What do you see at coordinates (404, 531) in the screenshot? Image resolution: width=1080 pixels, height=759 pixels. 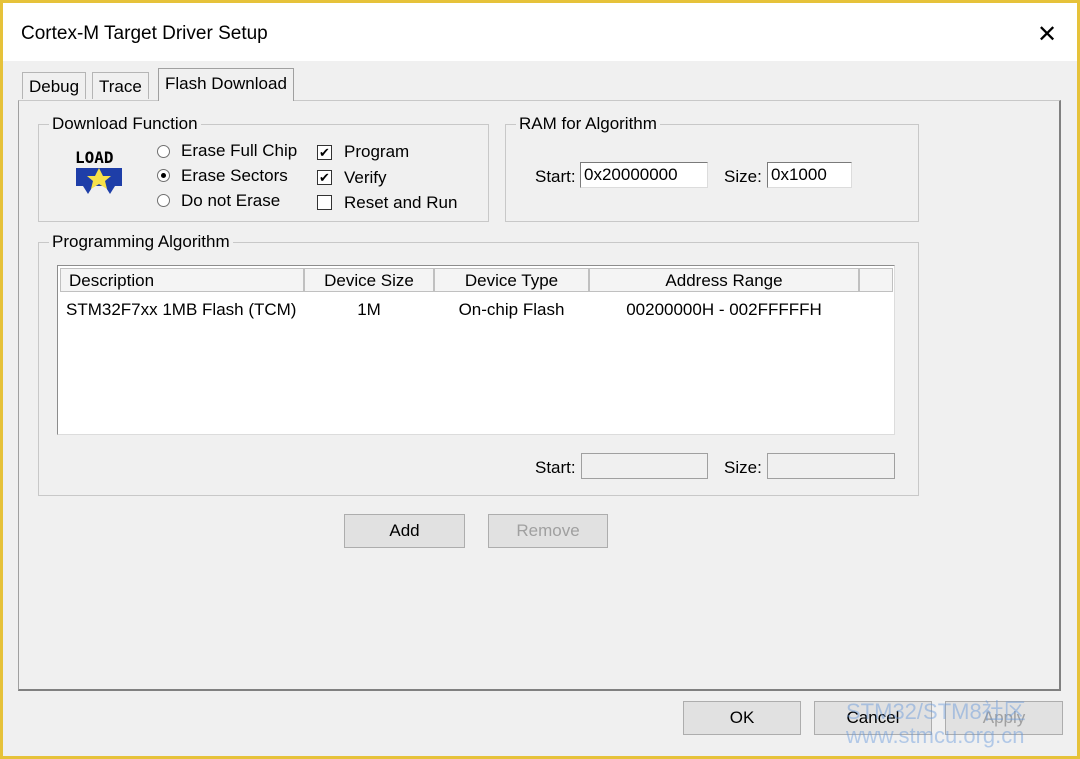 I see `add-button: Add` at bounding box center [404, 531].